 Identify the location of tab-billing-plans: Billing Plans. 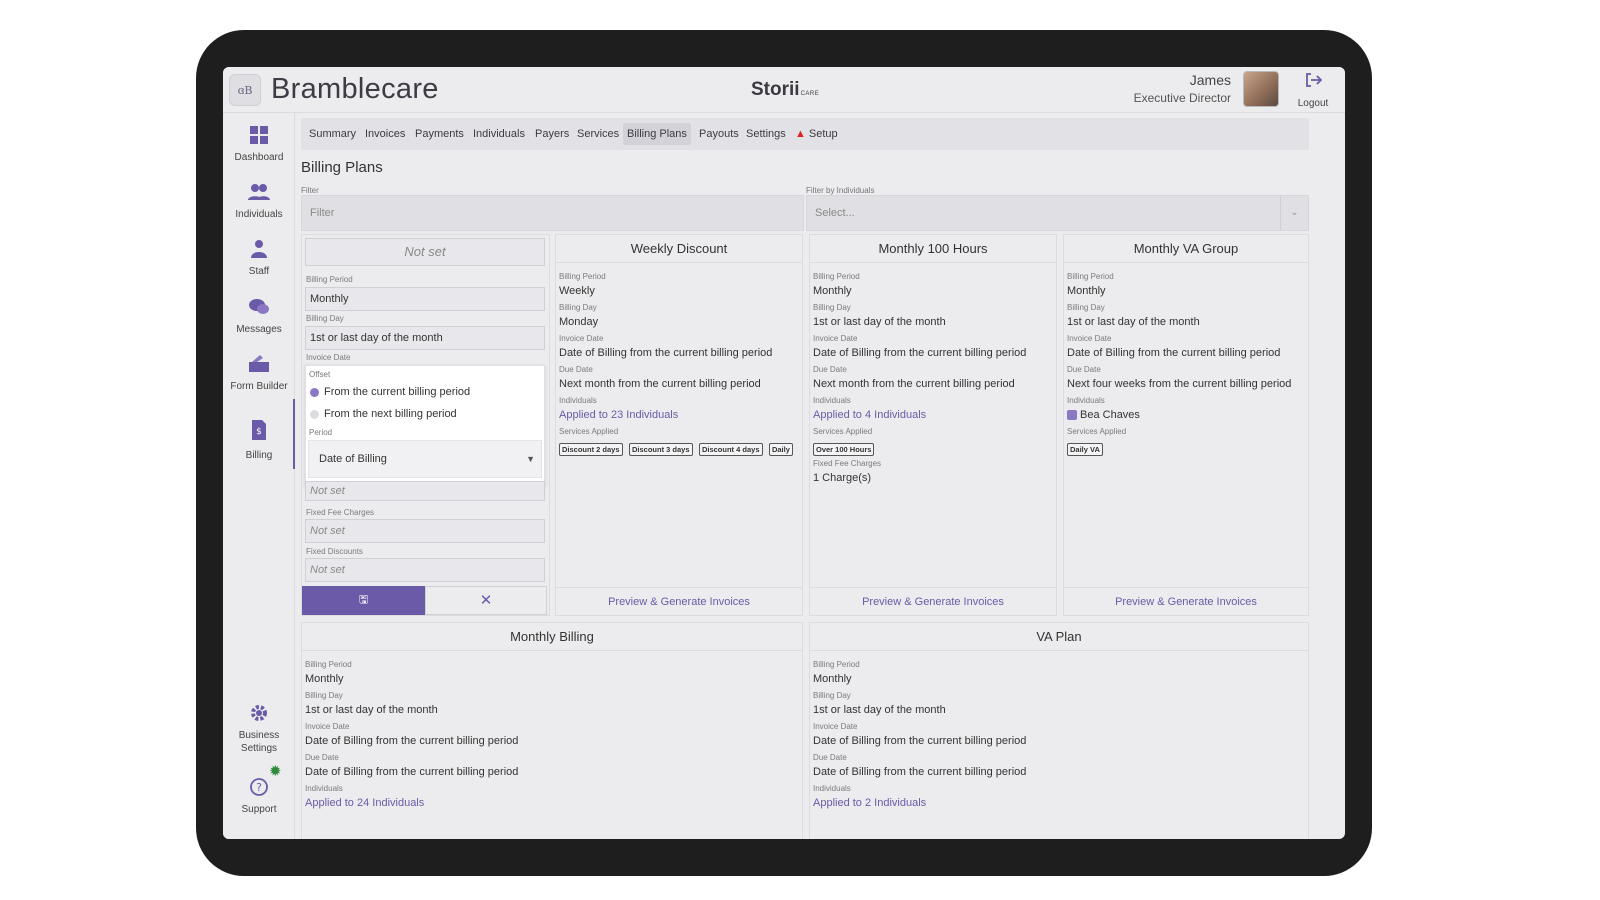
(657, 134).